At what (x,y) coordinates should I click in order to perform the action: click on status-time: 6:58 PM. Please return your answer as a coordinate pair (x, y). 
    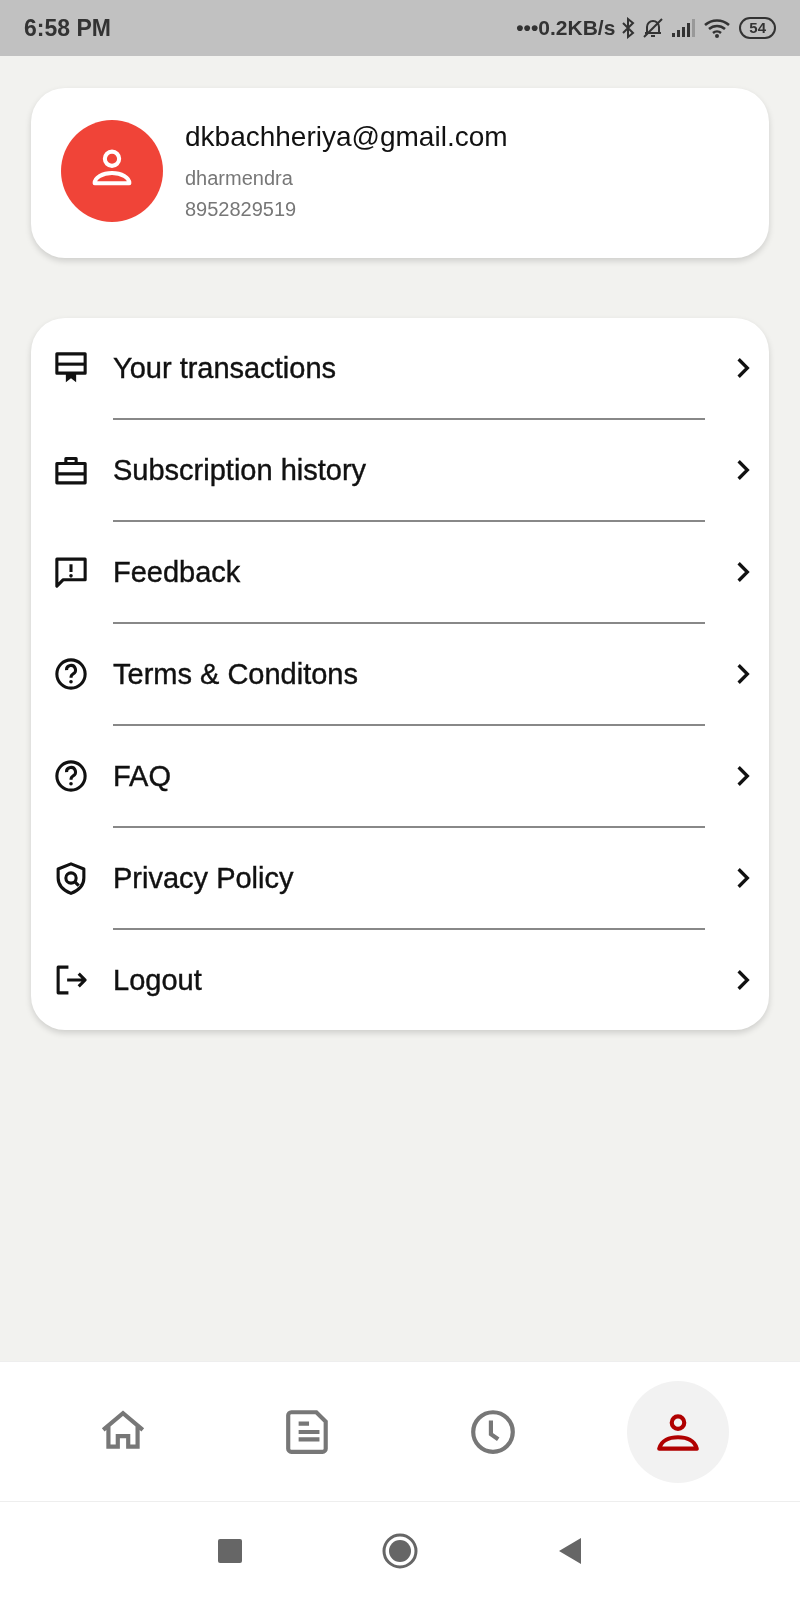
    Looking at the image, I should click on (67, 28).